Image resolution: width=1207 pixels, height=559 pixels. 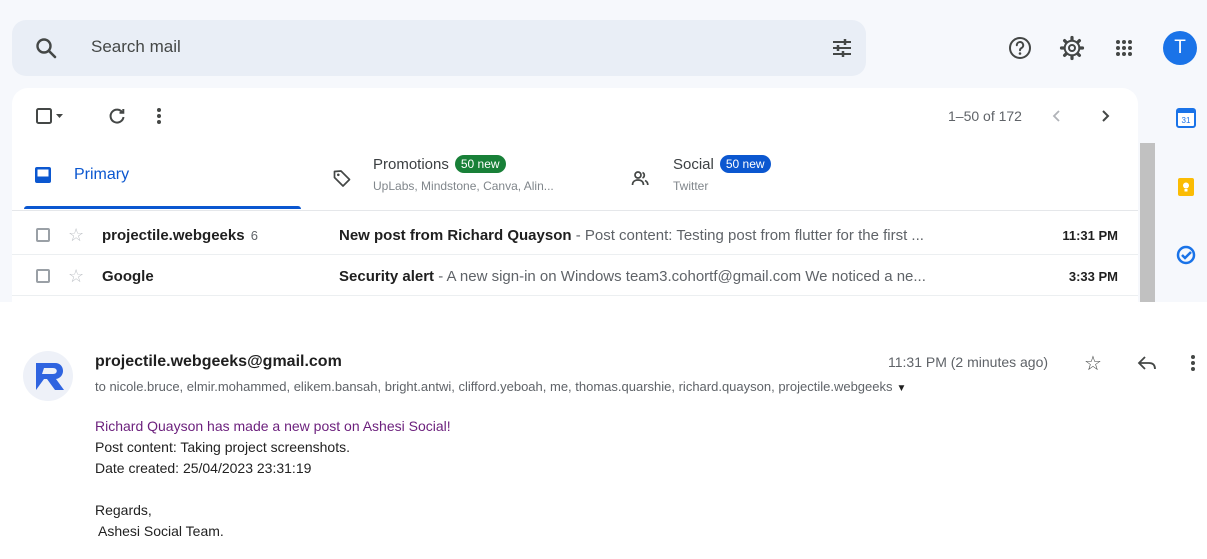 I want to click on message-more-icon, so click(x=1193, y=363).